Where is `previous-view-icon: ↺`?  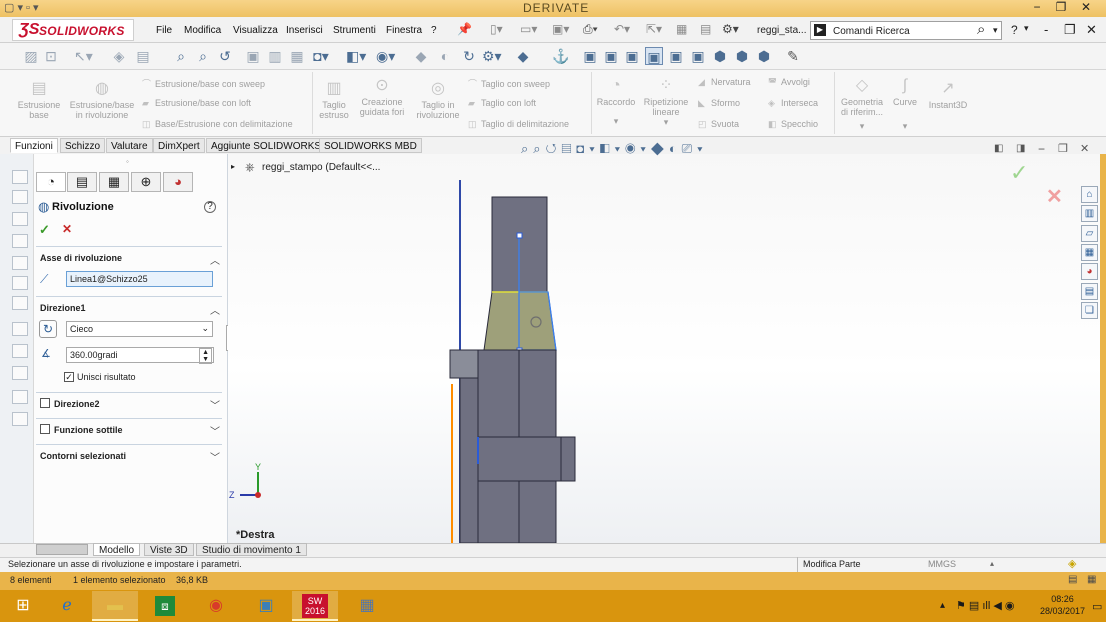
previous-view-icon: ↺ is located at coordinates (225, 56).